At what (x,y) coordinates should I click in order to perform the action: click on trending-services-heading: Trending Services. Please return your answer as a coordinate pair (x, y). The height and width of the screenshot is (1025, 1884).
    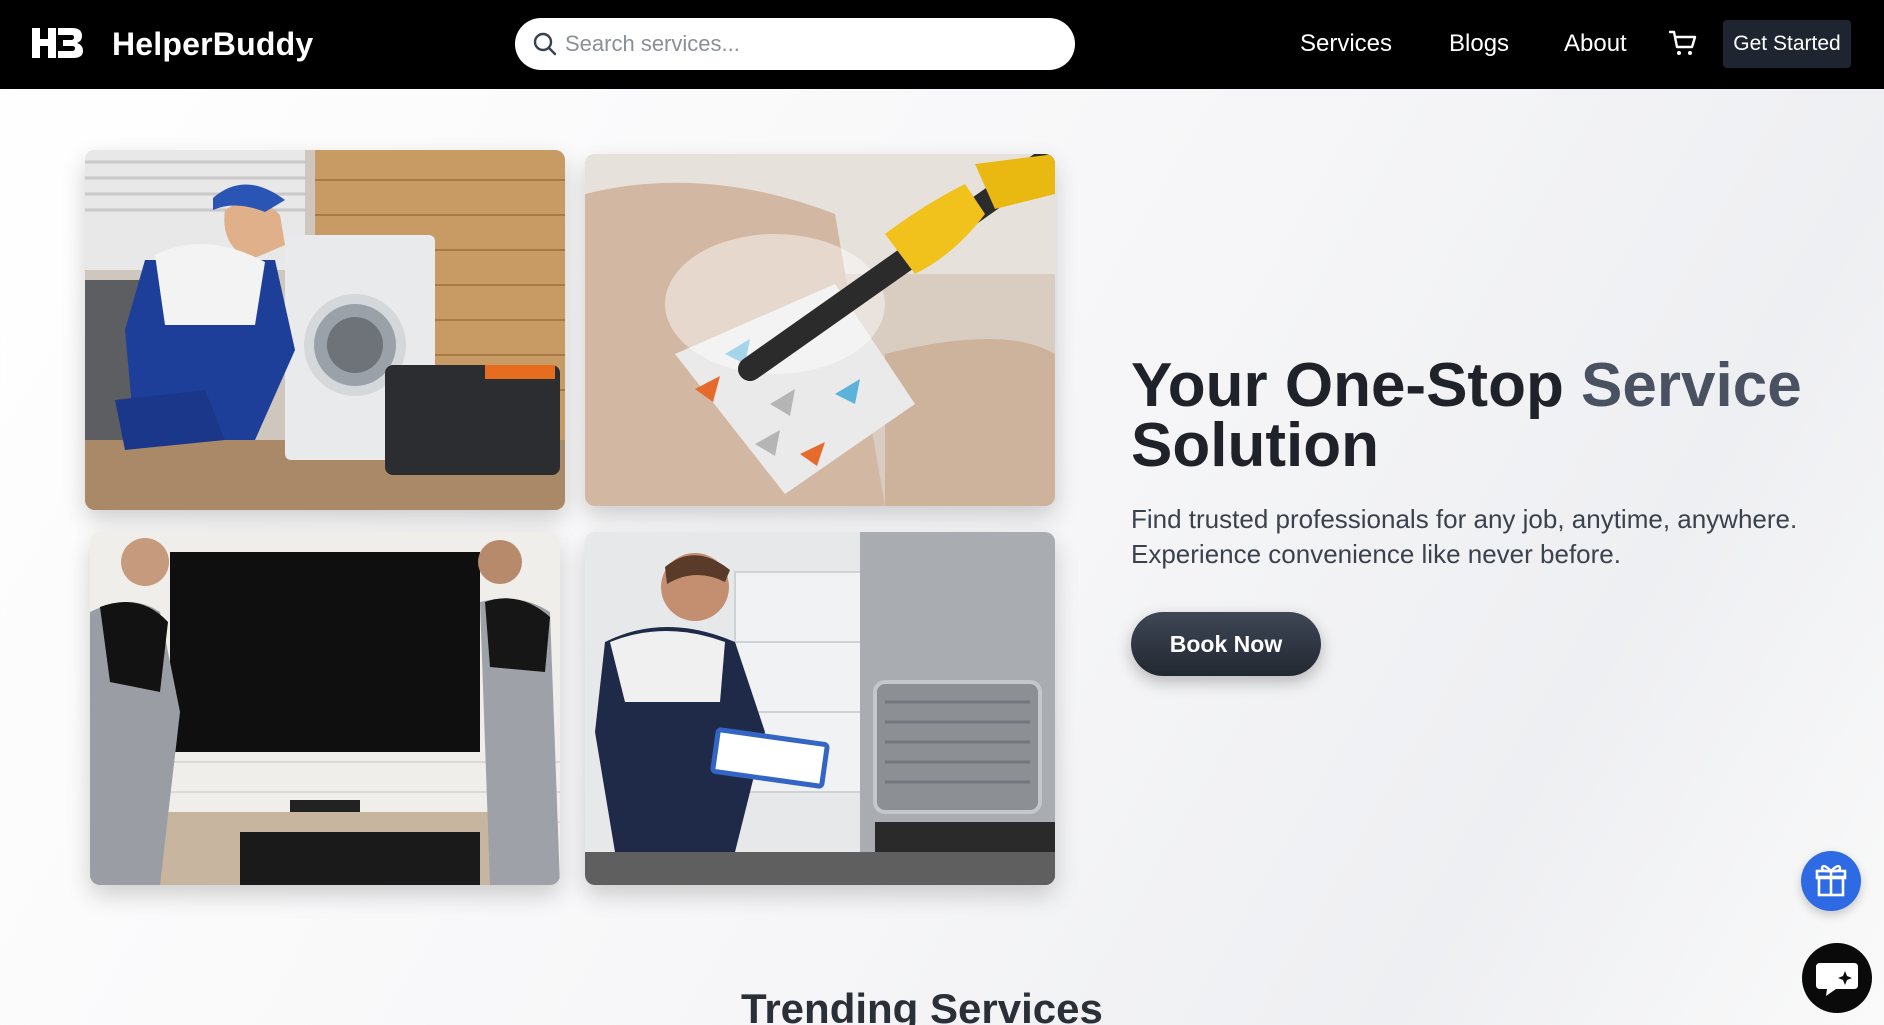
    Looking at the image, I should click on (922, 1005).